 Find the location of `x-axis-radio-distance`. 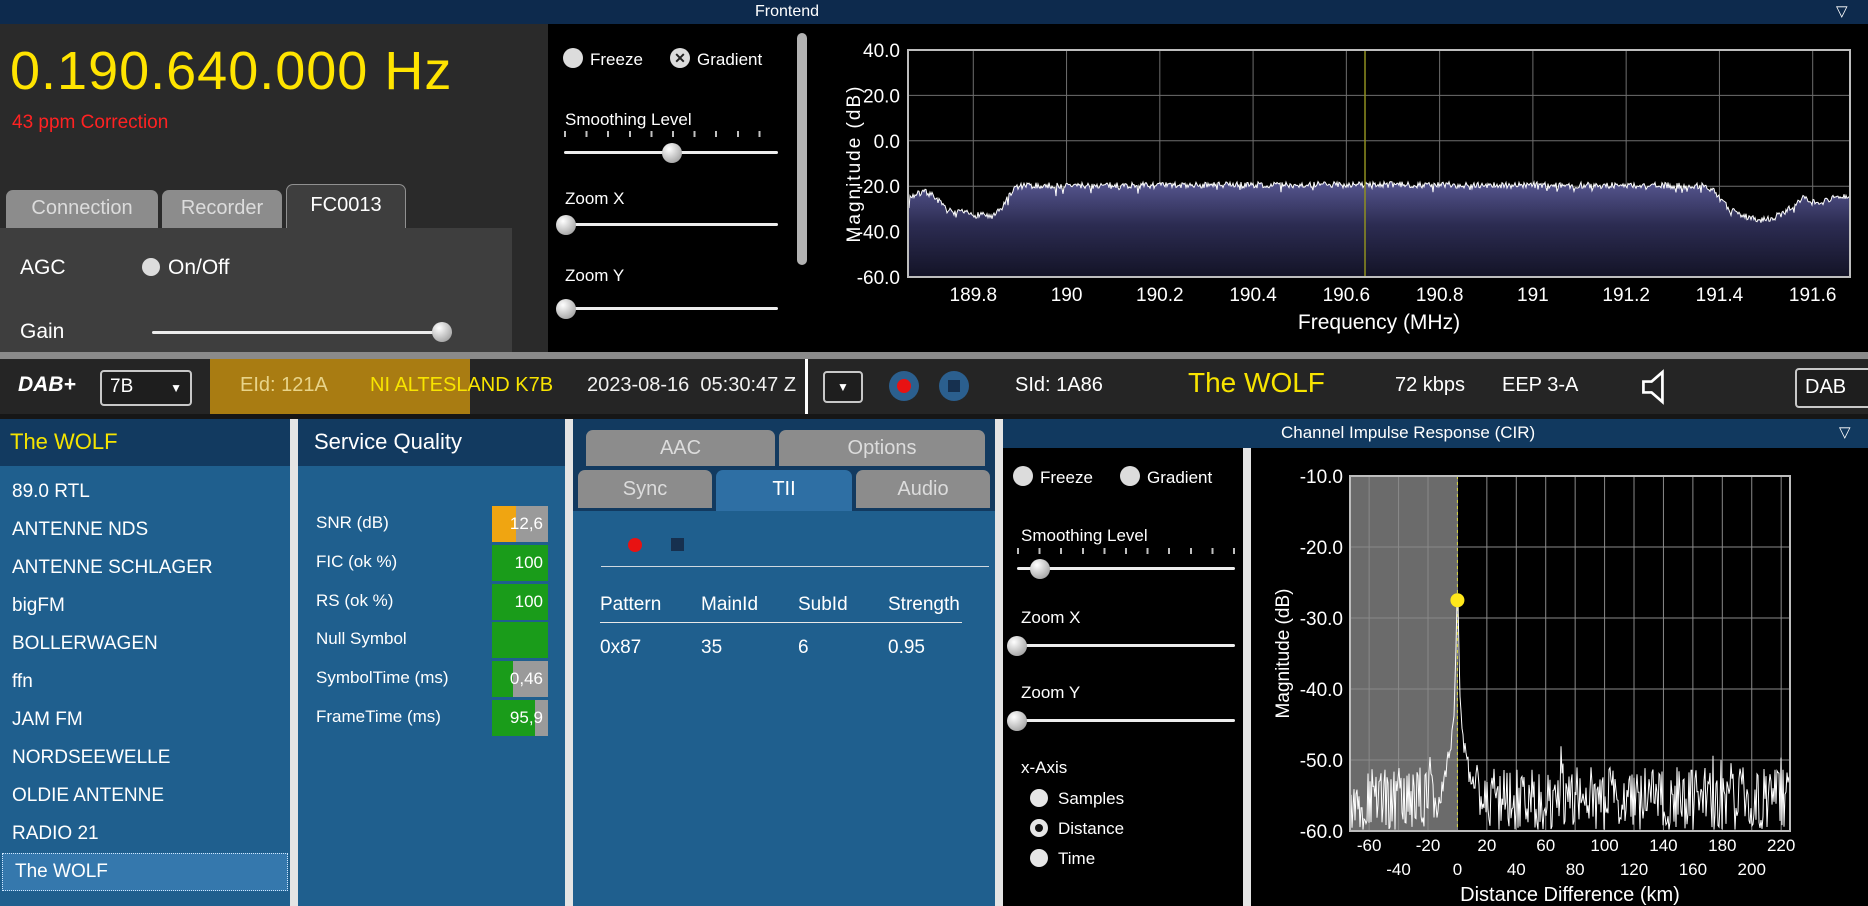

x-axis-radio-distance is located at coordinates (1039, 828).